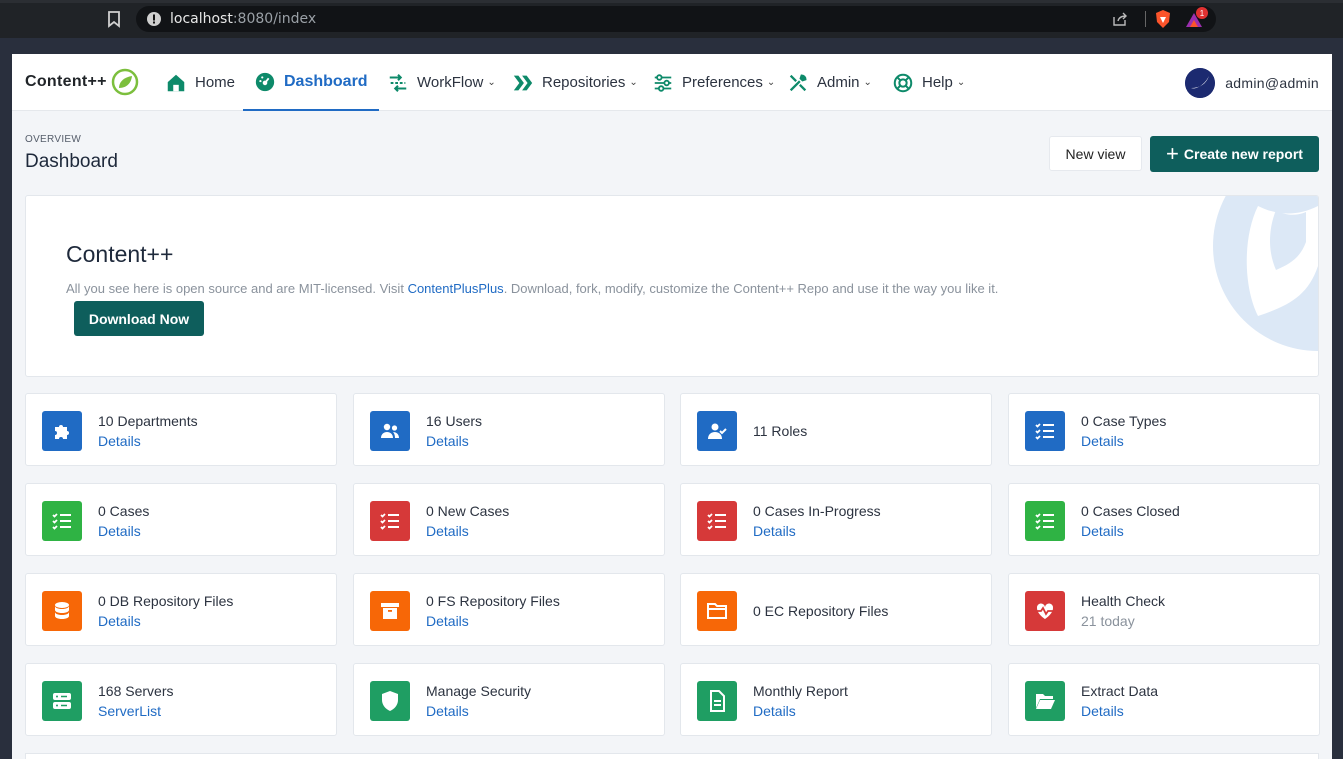  I want to click on nav-preferences: Preferences ⌄, so click(713, 82).